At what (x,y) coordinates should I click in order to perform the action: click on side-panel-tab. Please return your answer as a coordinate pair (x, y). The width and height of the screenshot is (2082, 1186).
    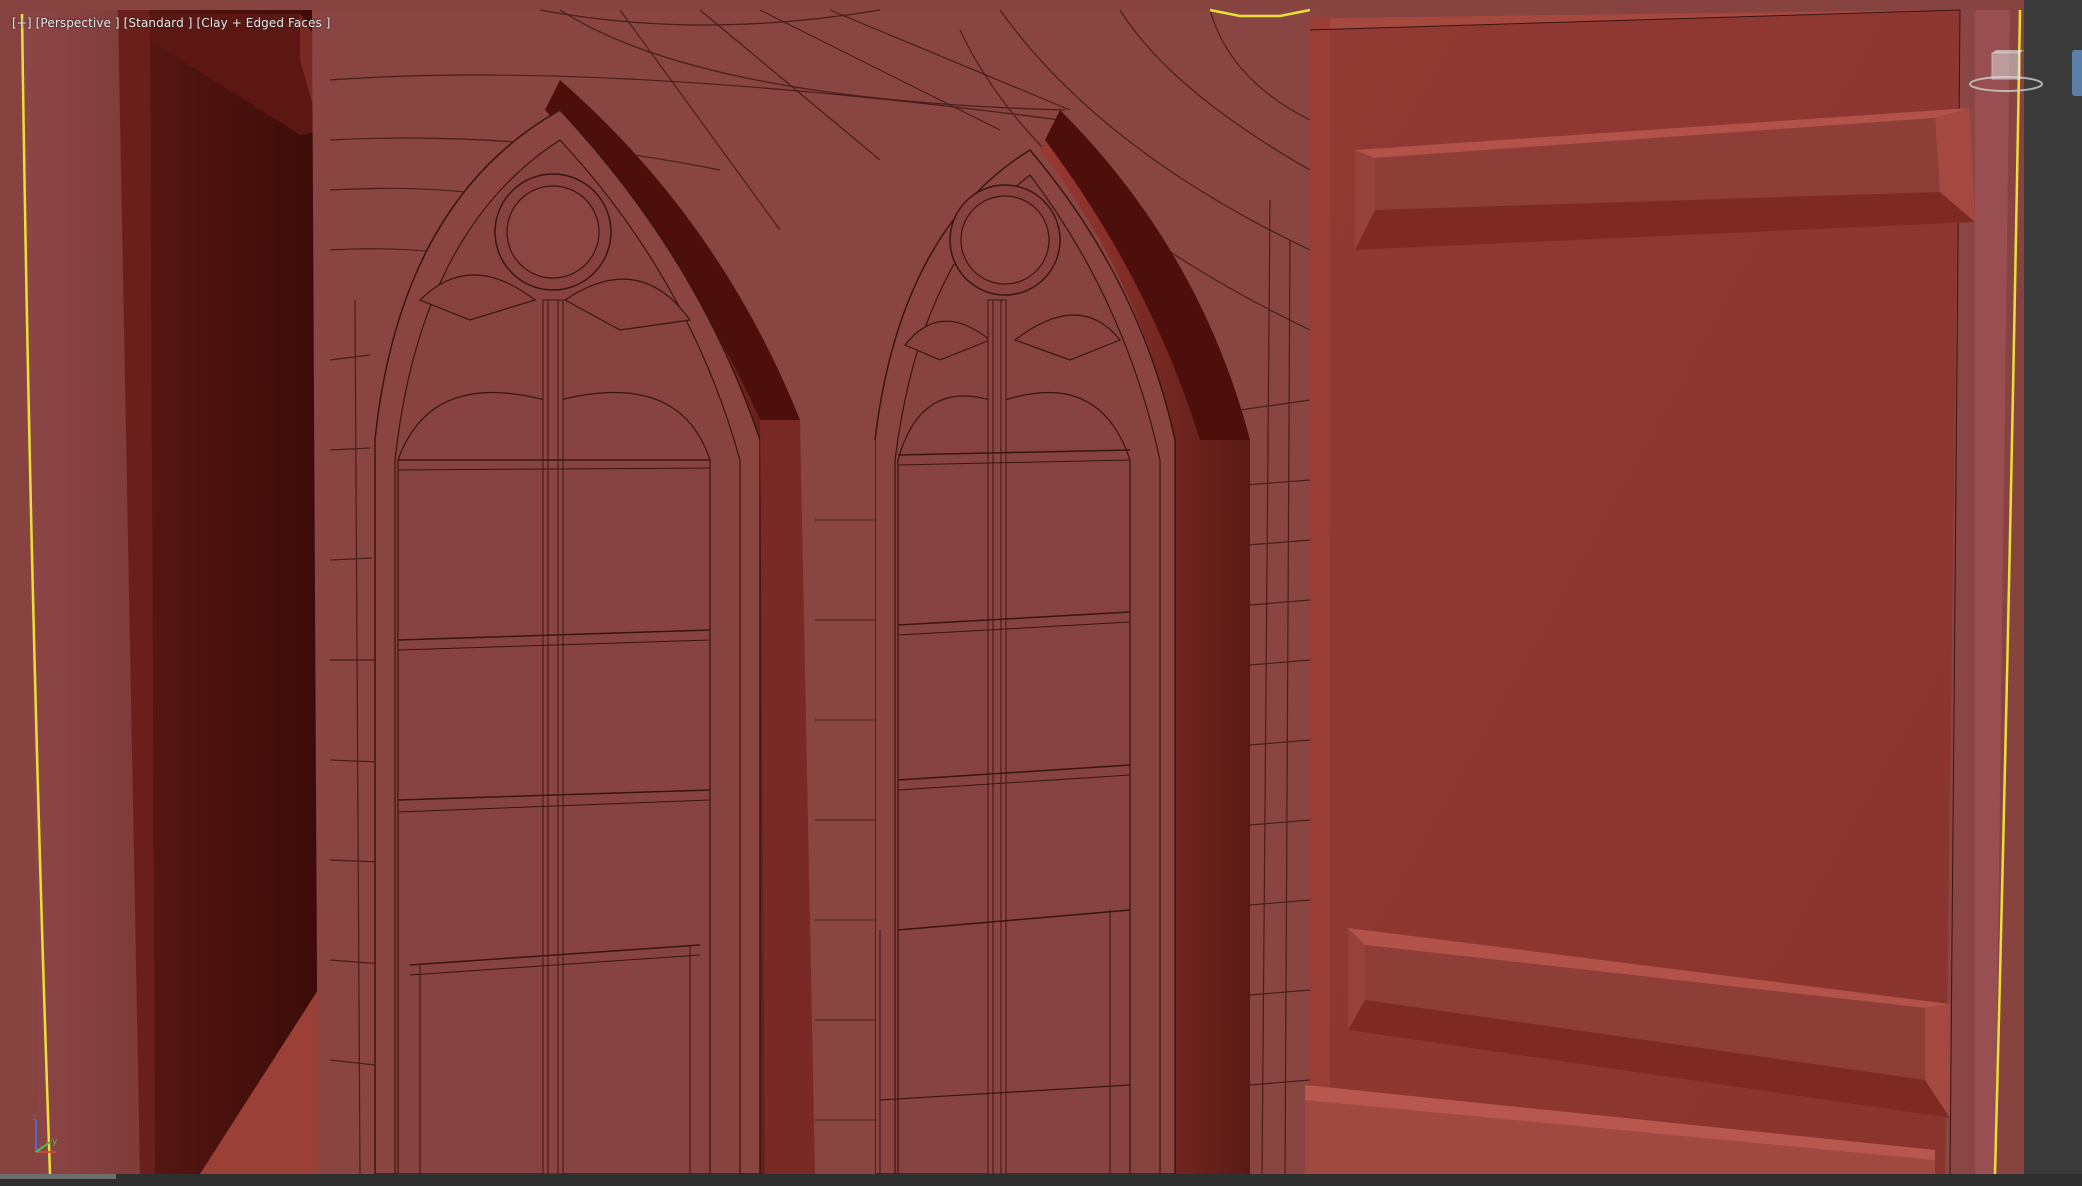
    Looking at the image, I should click on (2077, 73).